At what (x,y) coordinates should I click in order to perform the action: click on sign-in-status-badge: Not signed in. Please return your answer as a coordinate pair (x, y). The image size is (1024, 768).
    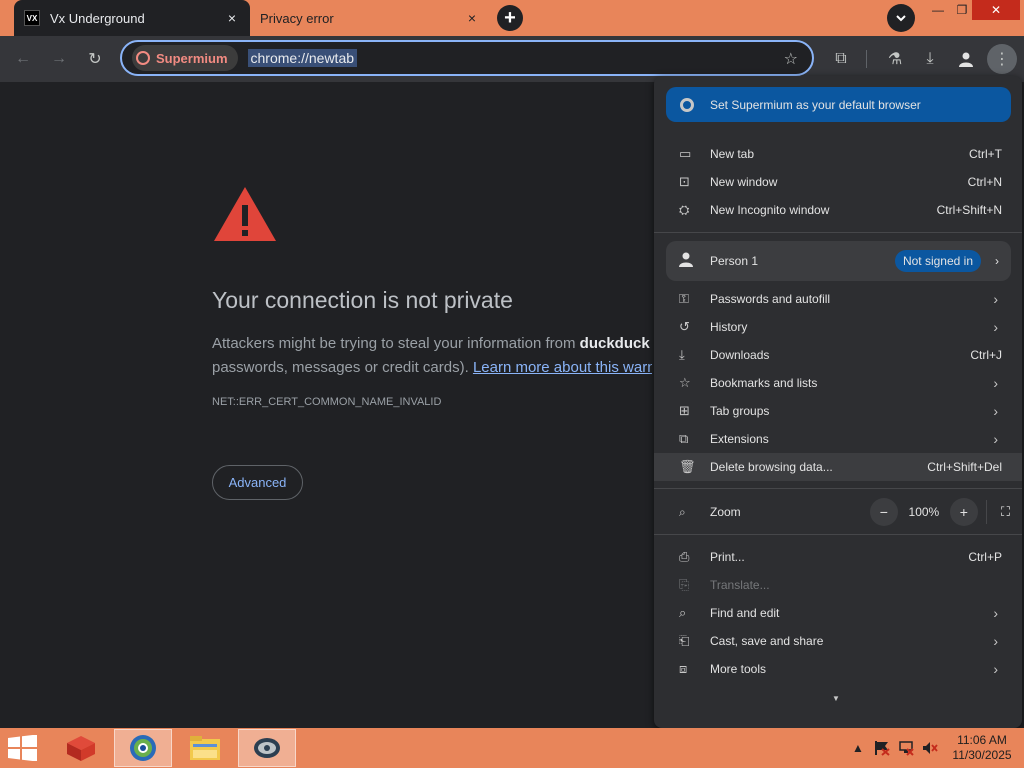
    Looking at the image, I should click on (937, 261).